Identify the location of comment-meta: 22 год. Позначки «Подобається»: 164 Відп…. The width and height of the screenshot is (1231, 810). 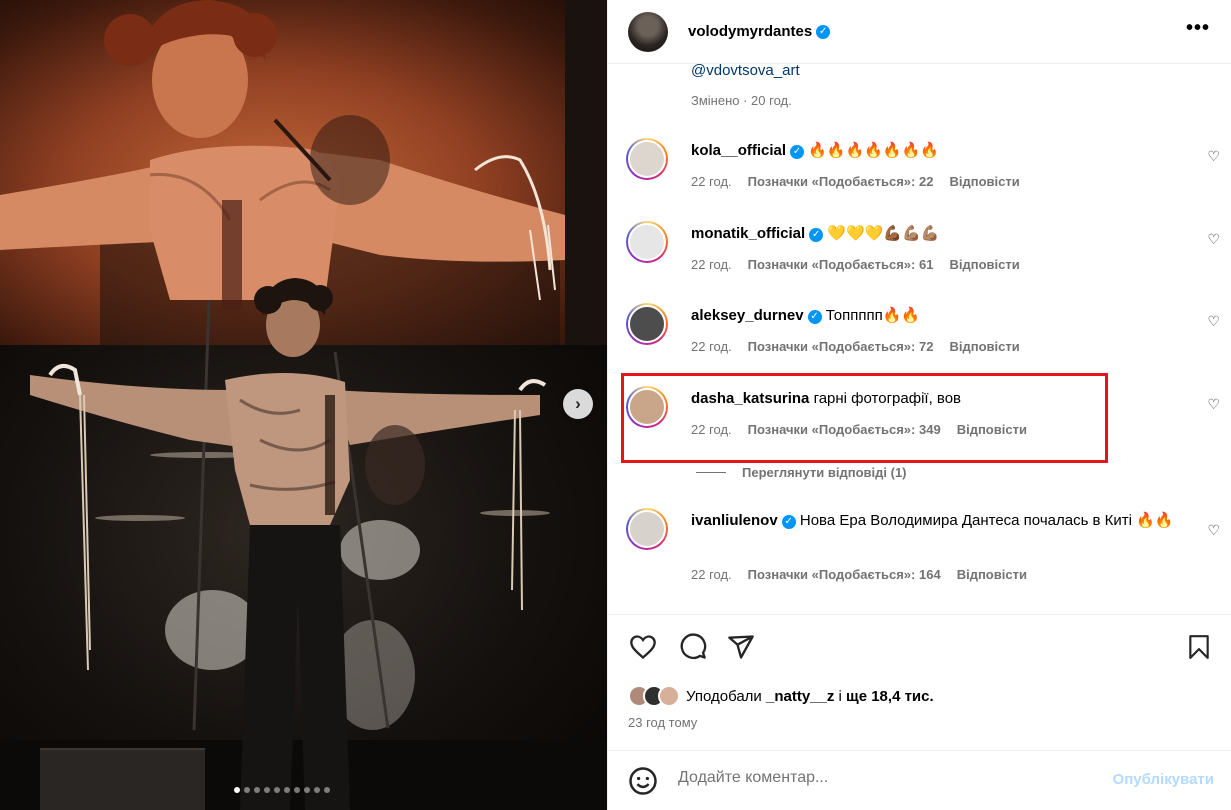
(859, 574).